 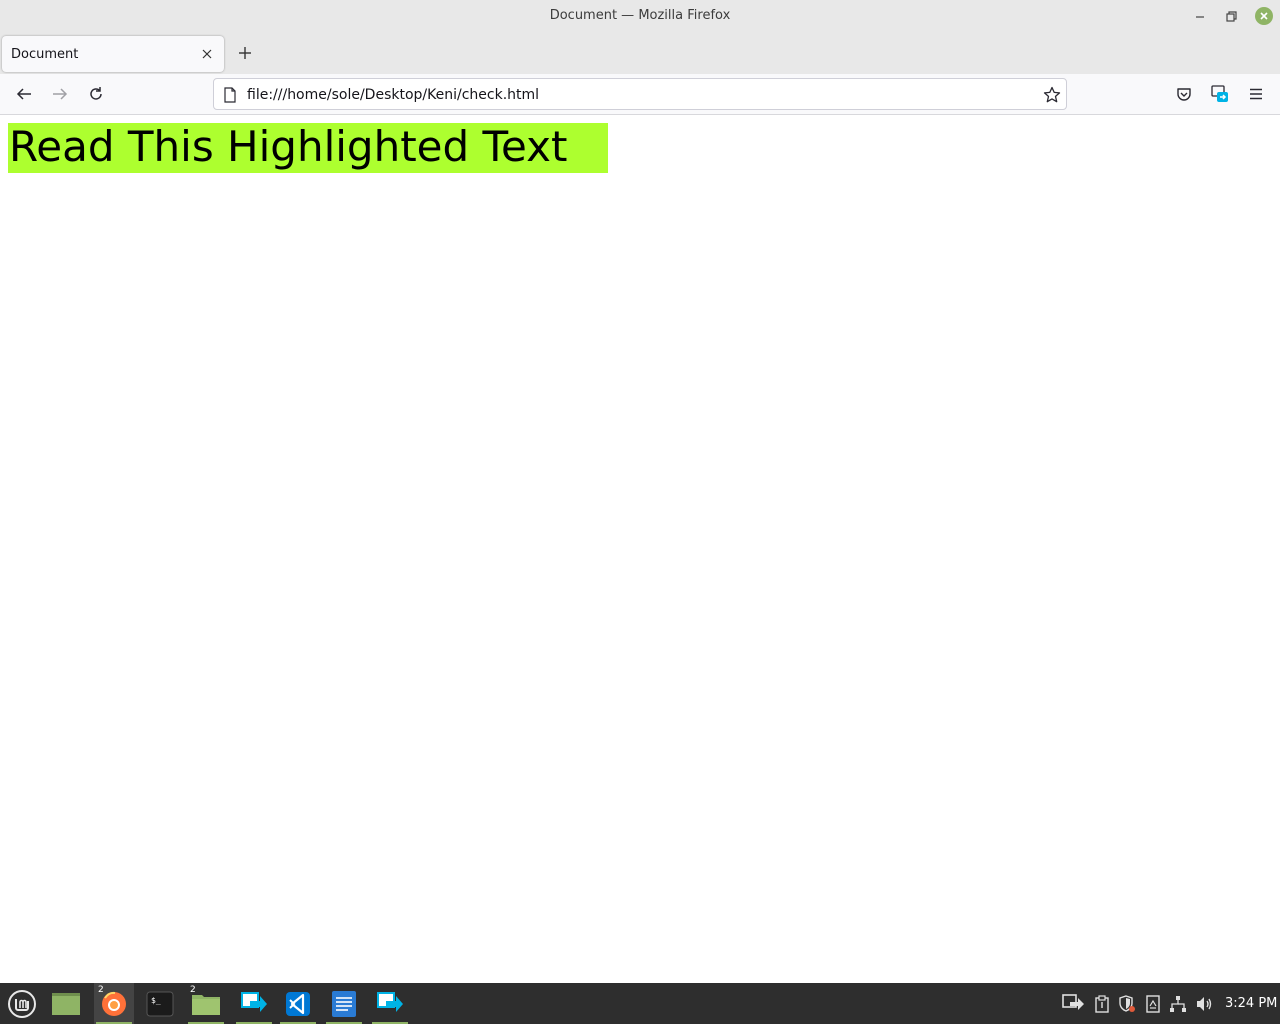 I want to click on show-desktop-button, so click(x=66, y=1003).